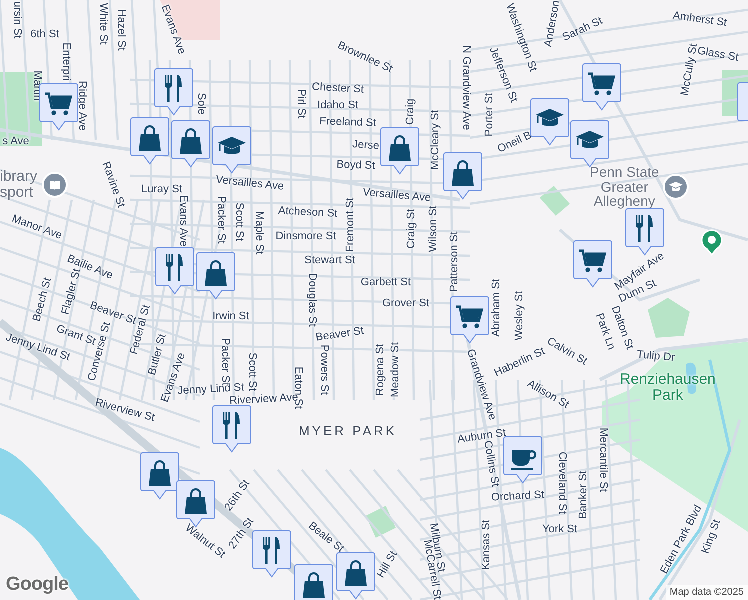 This screenshot has height=600, width=748. Describe the element at coordinates (72, 292) in the screenshot. I see `street-label: Flagler St` at that location.